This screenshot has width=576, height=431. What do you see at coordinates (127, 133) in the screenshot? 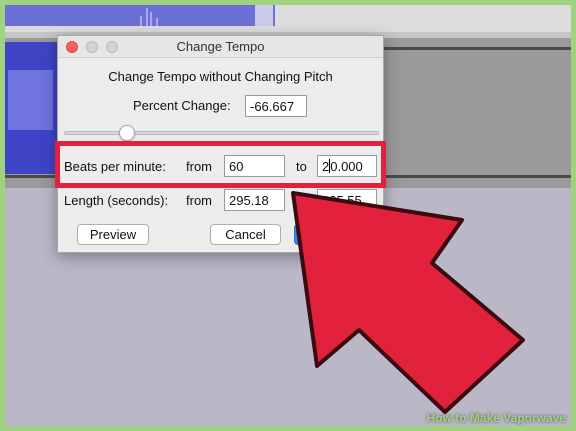
I see `slider-thumb` at bounding box center [127, 133].